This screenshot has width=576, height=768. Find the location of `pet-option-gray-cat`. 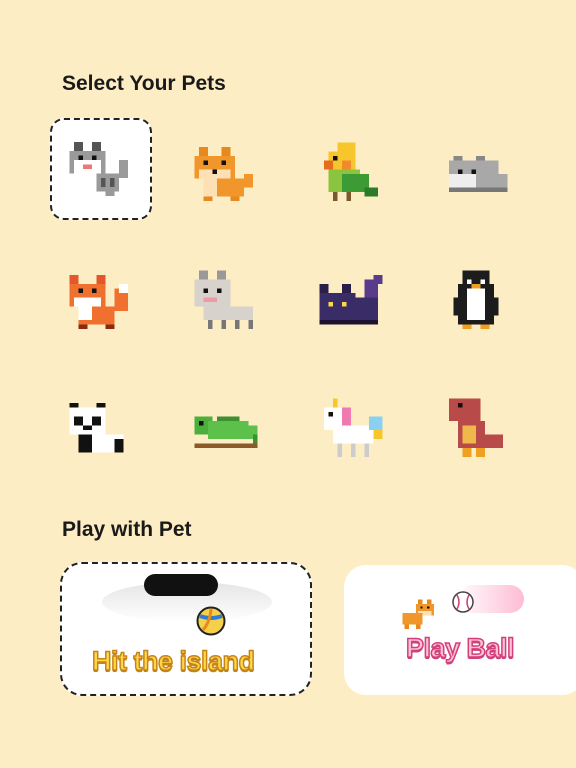

pet-option-gray-cat is located at coordinates (100, 174).